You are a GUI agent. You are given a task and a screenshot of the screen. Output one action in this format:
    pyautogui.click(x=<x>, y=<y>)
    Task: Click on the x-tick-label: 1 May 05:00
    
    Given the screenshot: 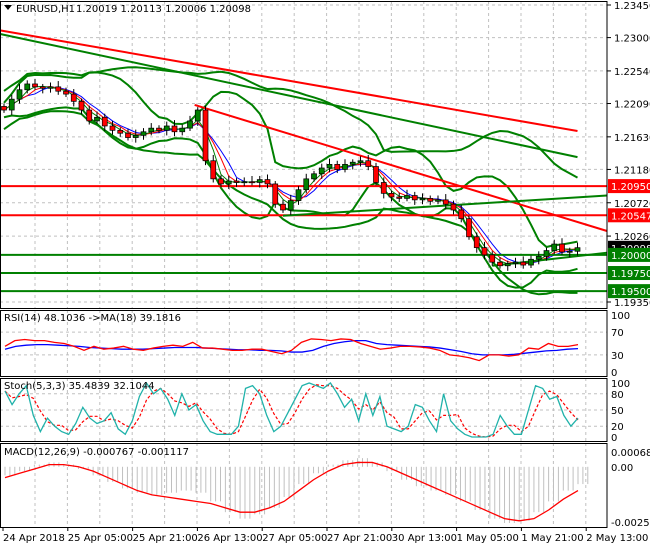 What is the action you would take?
    pyautogui.click(x=488, y=538)
    